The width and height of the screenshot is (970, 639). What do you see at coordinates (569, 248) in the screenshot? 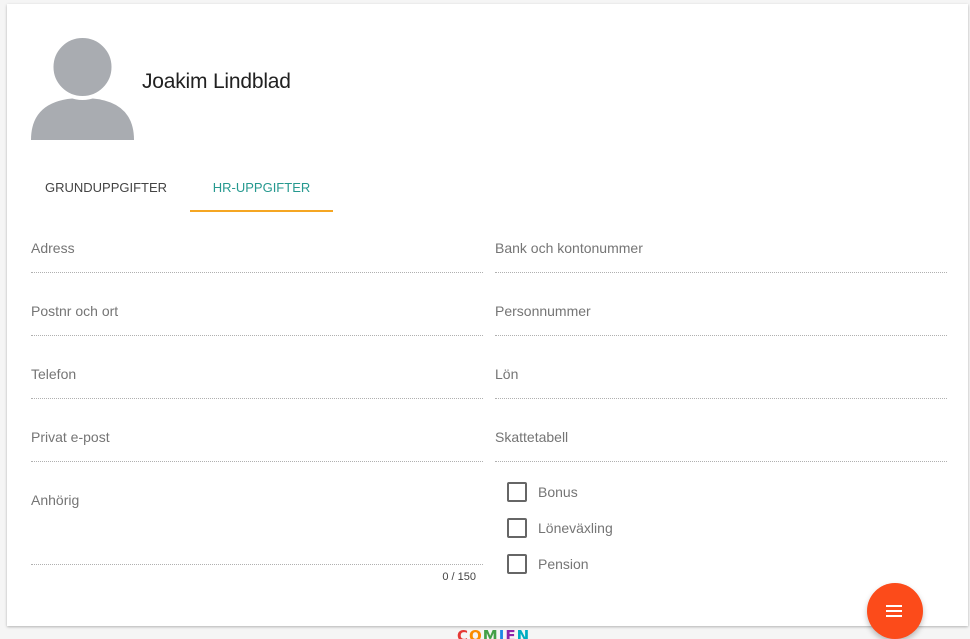
I see `bank-account-label: Bank och kontonummer` at bounding box center [569, 248].